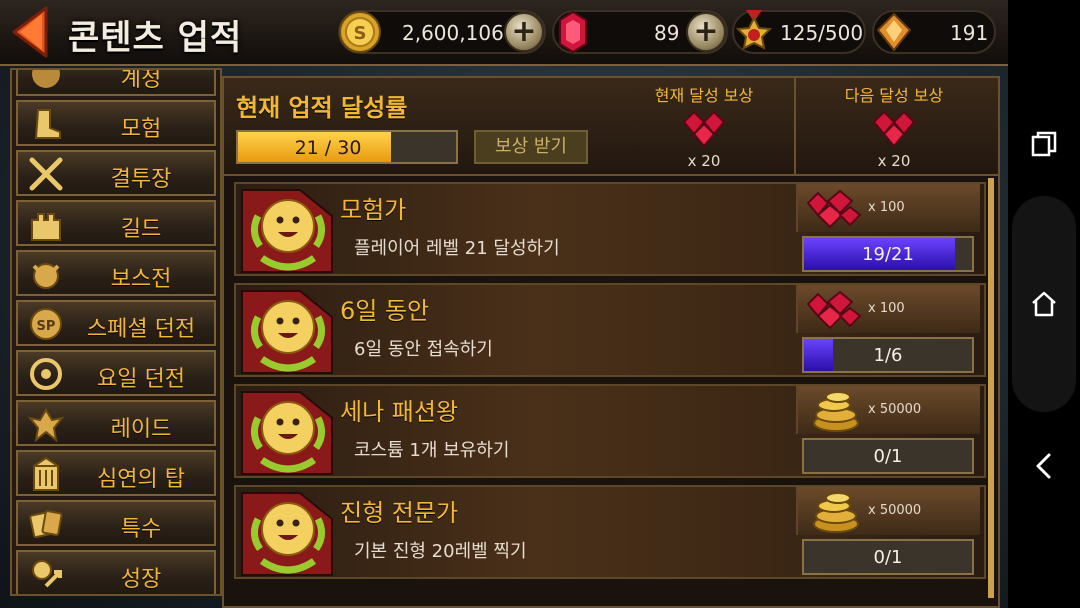 Image resolution: width=1080 pixels, height=608 pixels. I want to click on gold-amount: 2,600,106, so click(453, 33).